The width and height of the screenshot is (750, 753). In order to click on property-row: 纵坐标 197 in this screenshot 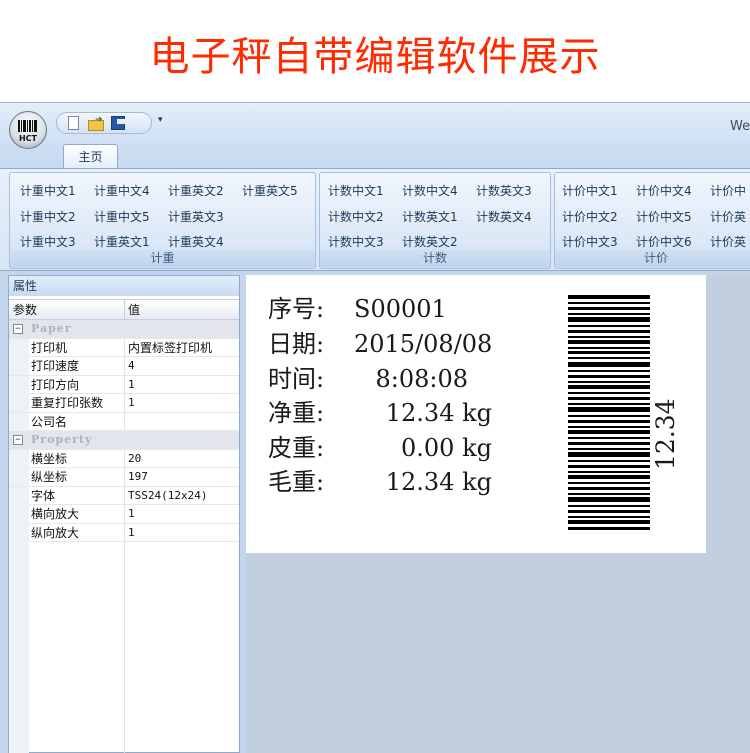, I will do `click(124, 477)`.